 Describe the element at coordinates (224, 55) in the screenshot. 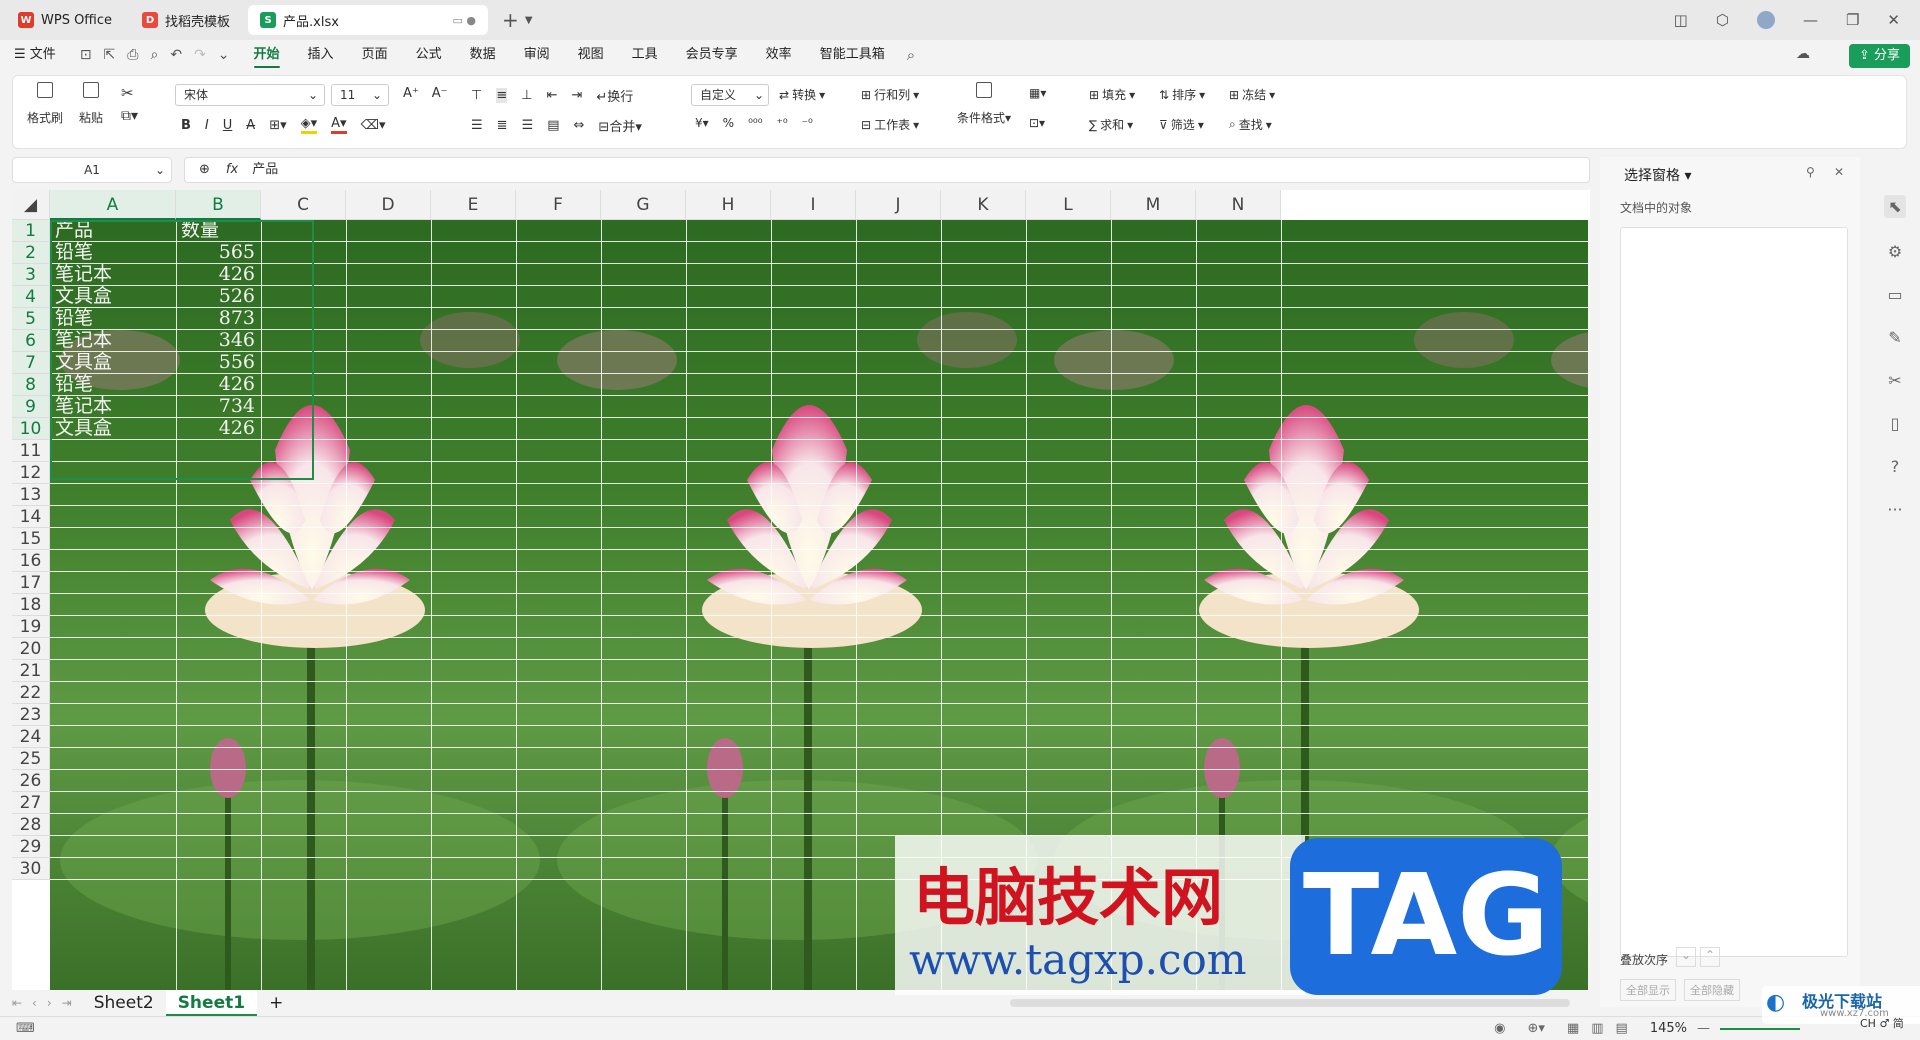

I see `more-chevron-icon: ⌄` at that location.